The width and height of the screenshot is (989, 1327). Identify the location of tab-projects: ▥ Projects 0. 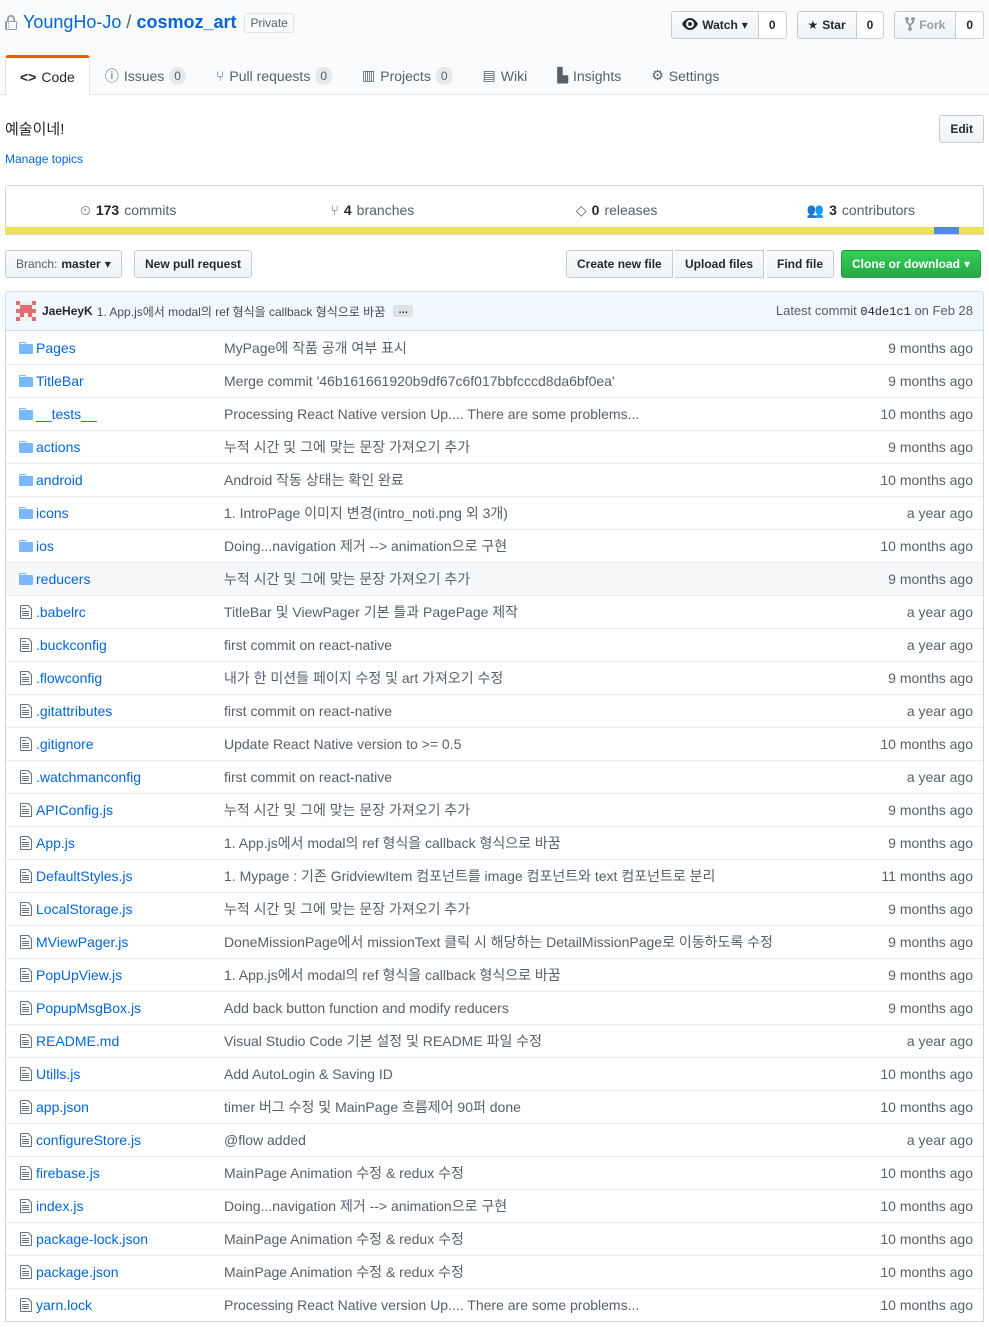
(407, 75).